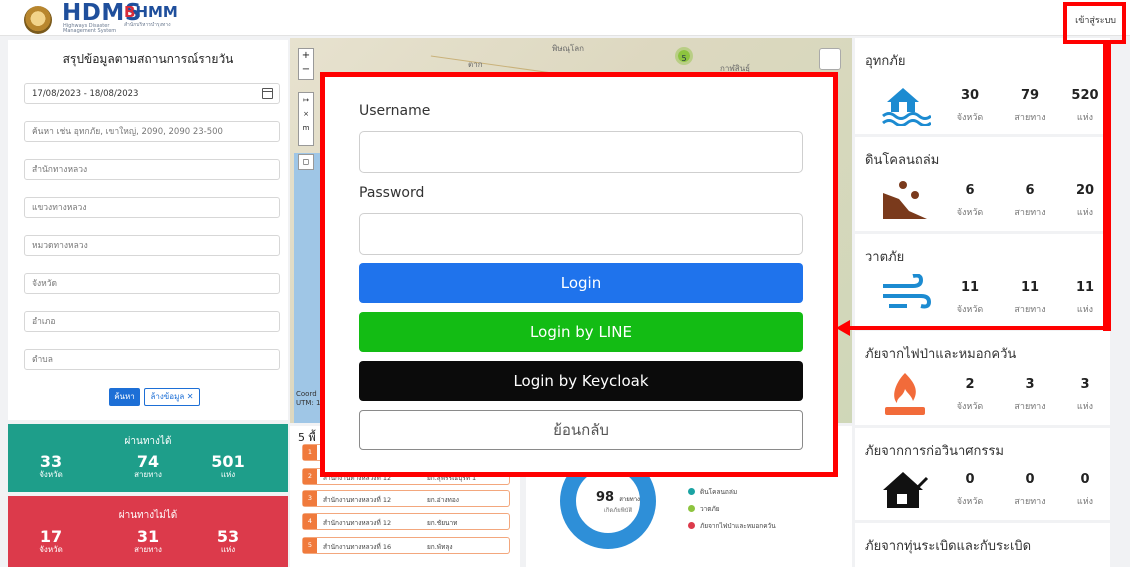 This screenshot has width=1130, height=567. Describe the element at coordinates (228, 549) in the screenshot. I see `impassable-places-unit: แห่ง` at that location.